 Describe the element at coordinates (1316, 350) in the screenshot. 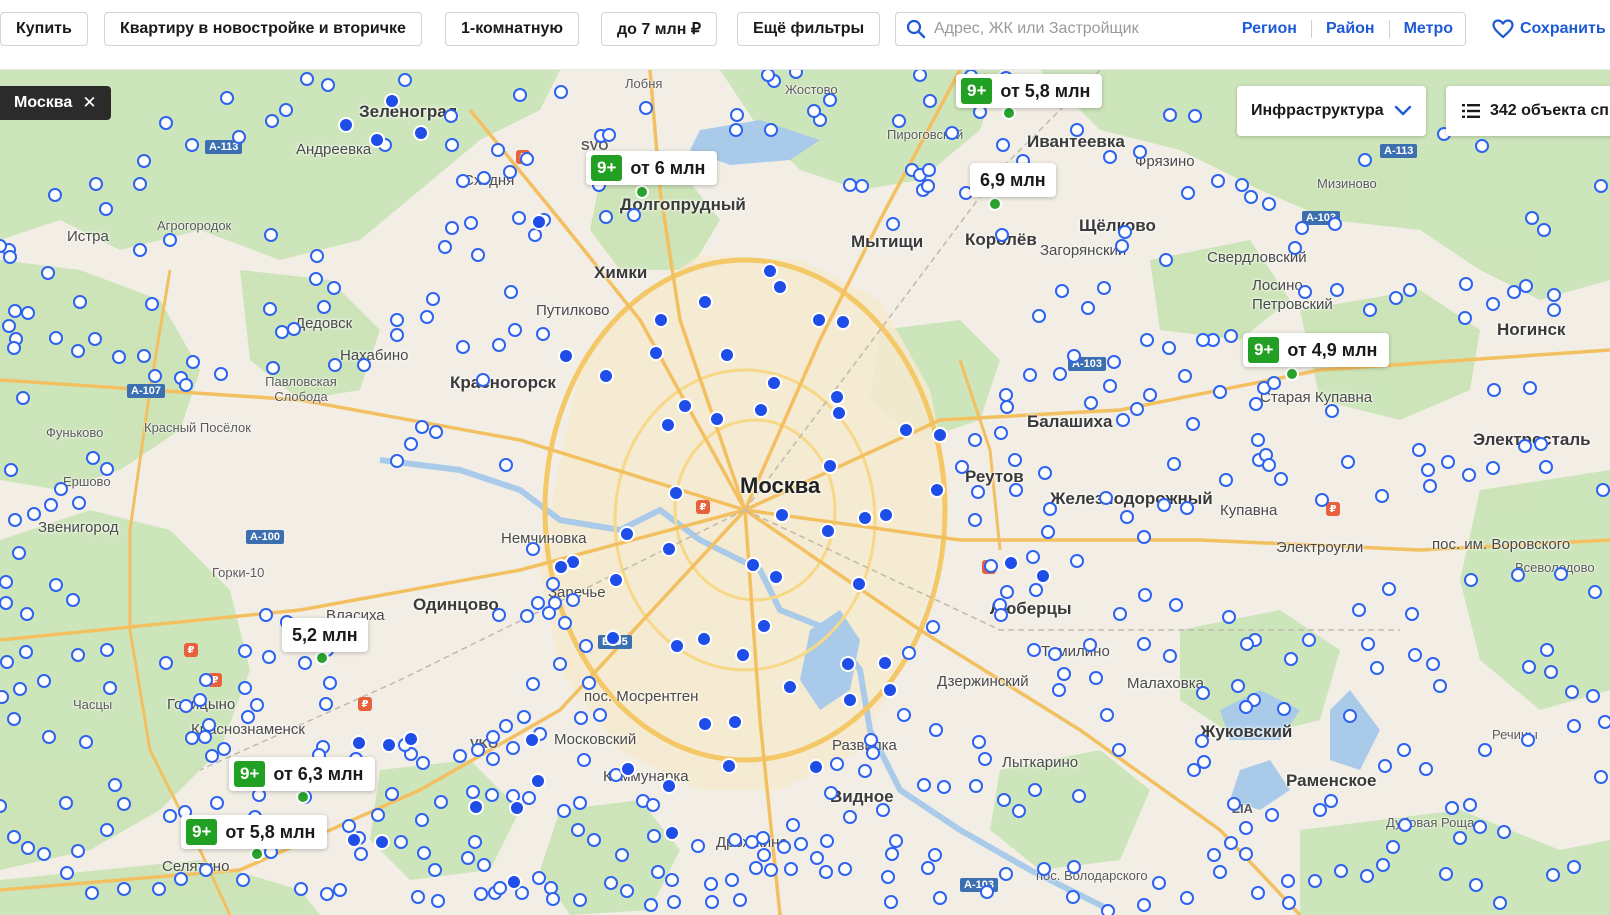

I see `price-cluster-marker: 9+ от 4,9 млн` at that location.